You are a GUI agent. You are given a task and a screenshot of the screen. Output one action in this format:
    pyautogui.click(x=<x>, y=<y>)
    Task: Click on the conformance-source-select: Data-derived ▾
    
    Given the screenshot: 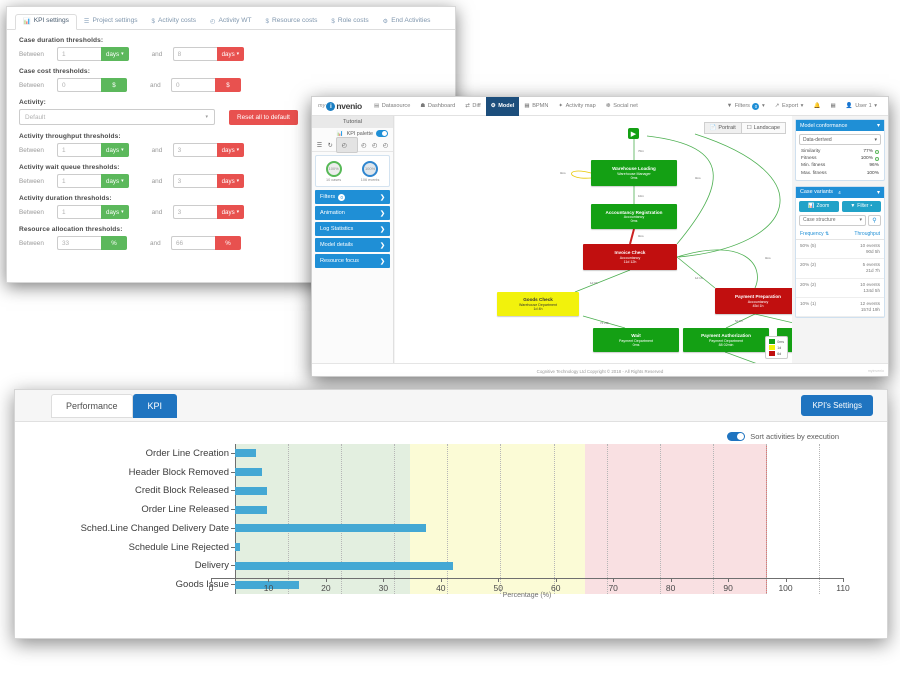 What is the action you would take?
    pyautogui.click(x=840, y=139)
    